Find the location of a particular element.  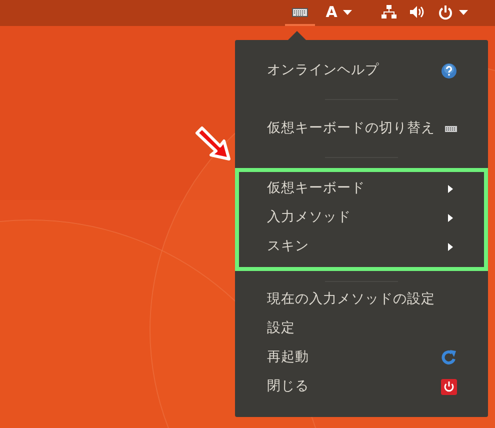

menu-item-label: 再起動 is located at coordinates (288, 358).